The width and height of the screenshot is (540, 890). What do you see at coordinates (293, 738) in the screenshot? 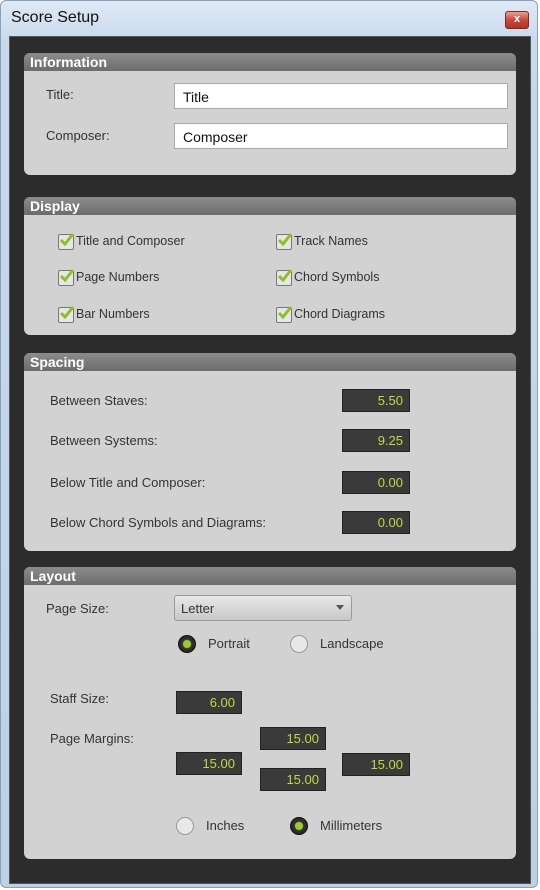
I see `margin-top-field: 15.00` at bounding box center [293, 738].